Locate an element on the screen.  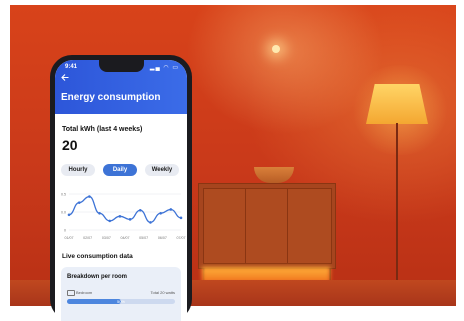
live-consumption-heading: Live consumption data is located at coordinates (97, 256).